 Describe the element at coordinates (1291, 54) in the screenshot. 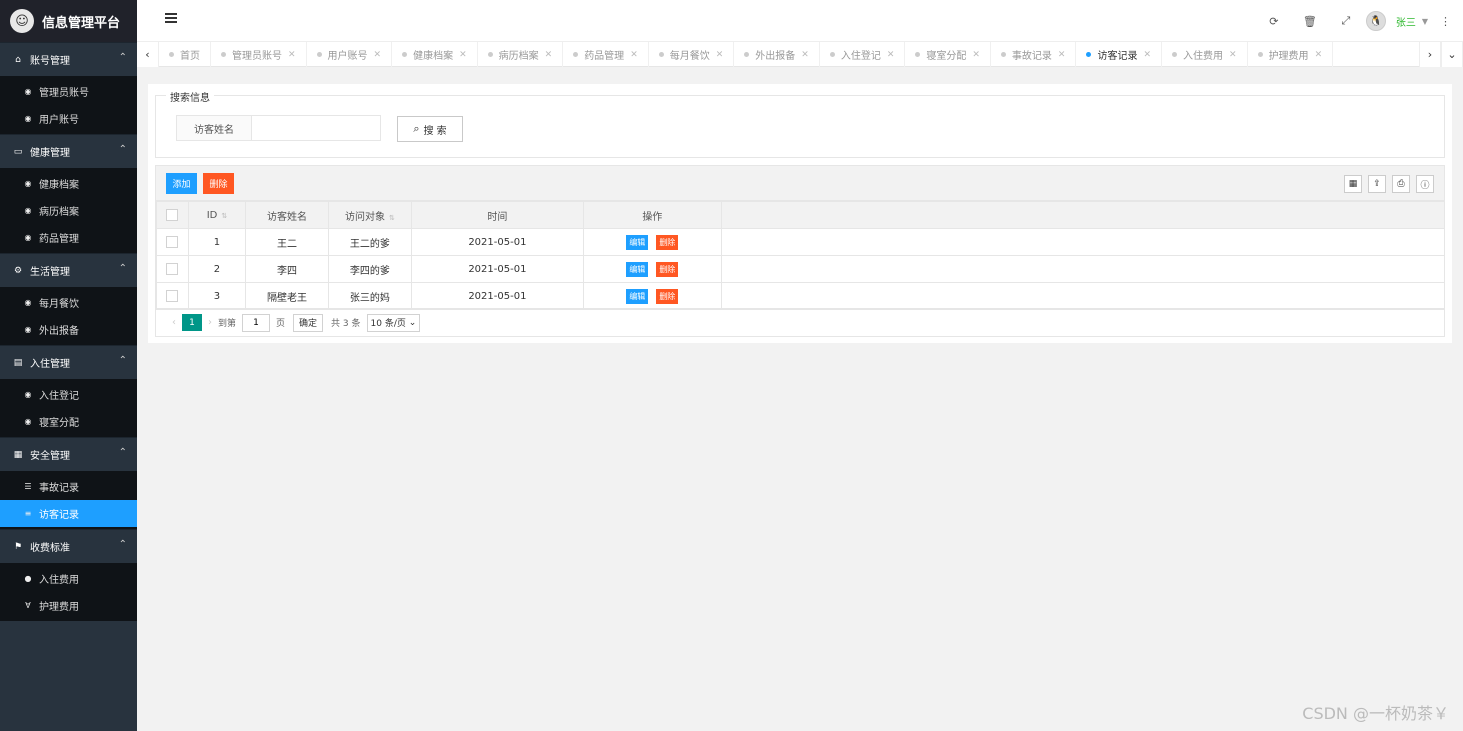

I see `tab: 护理费用 ✕` at that location.